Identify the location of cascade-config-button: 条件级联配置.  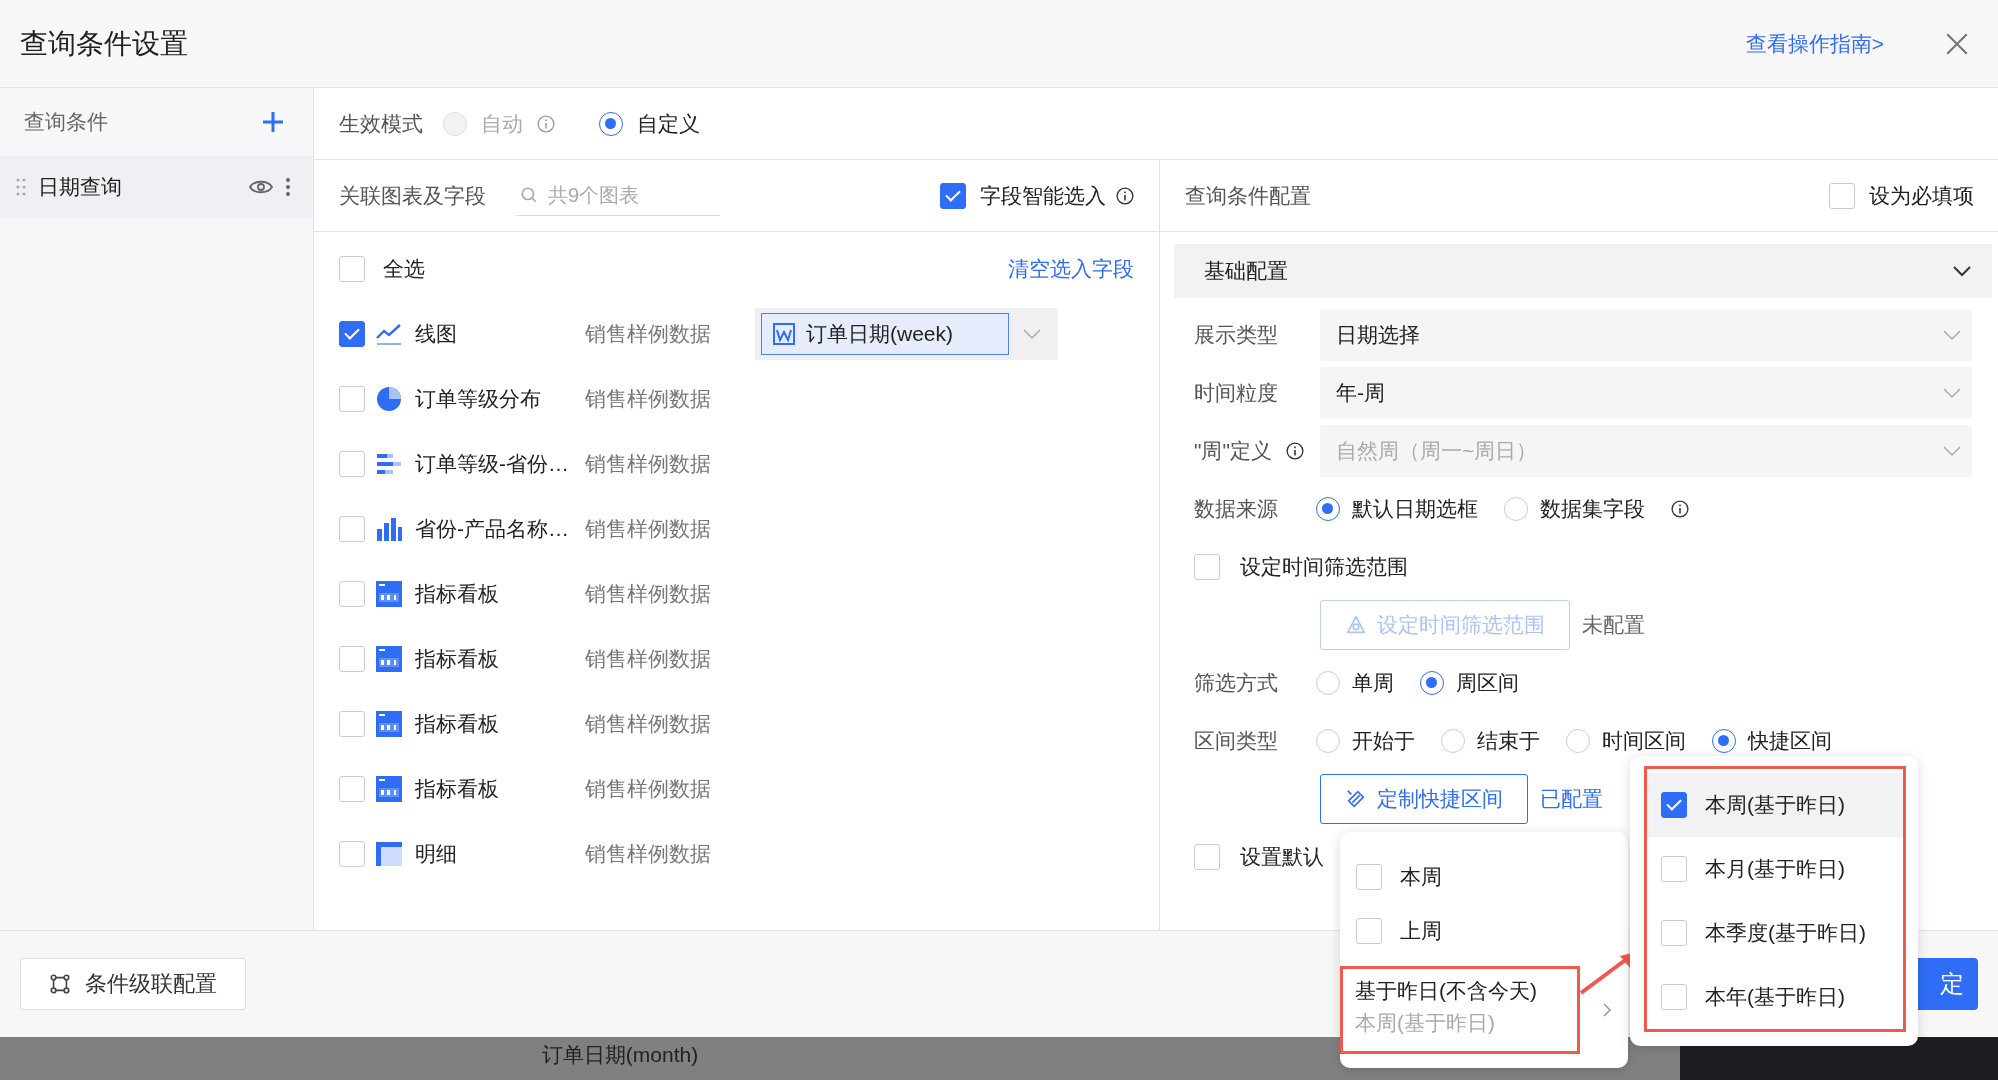
(133, 984).